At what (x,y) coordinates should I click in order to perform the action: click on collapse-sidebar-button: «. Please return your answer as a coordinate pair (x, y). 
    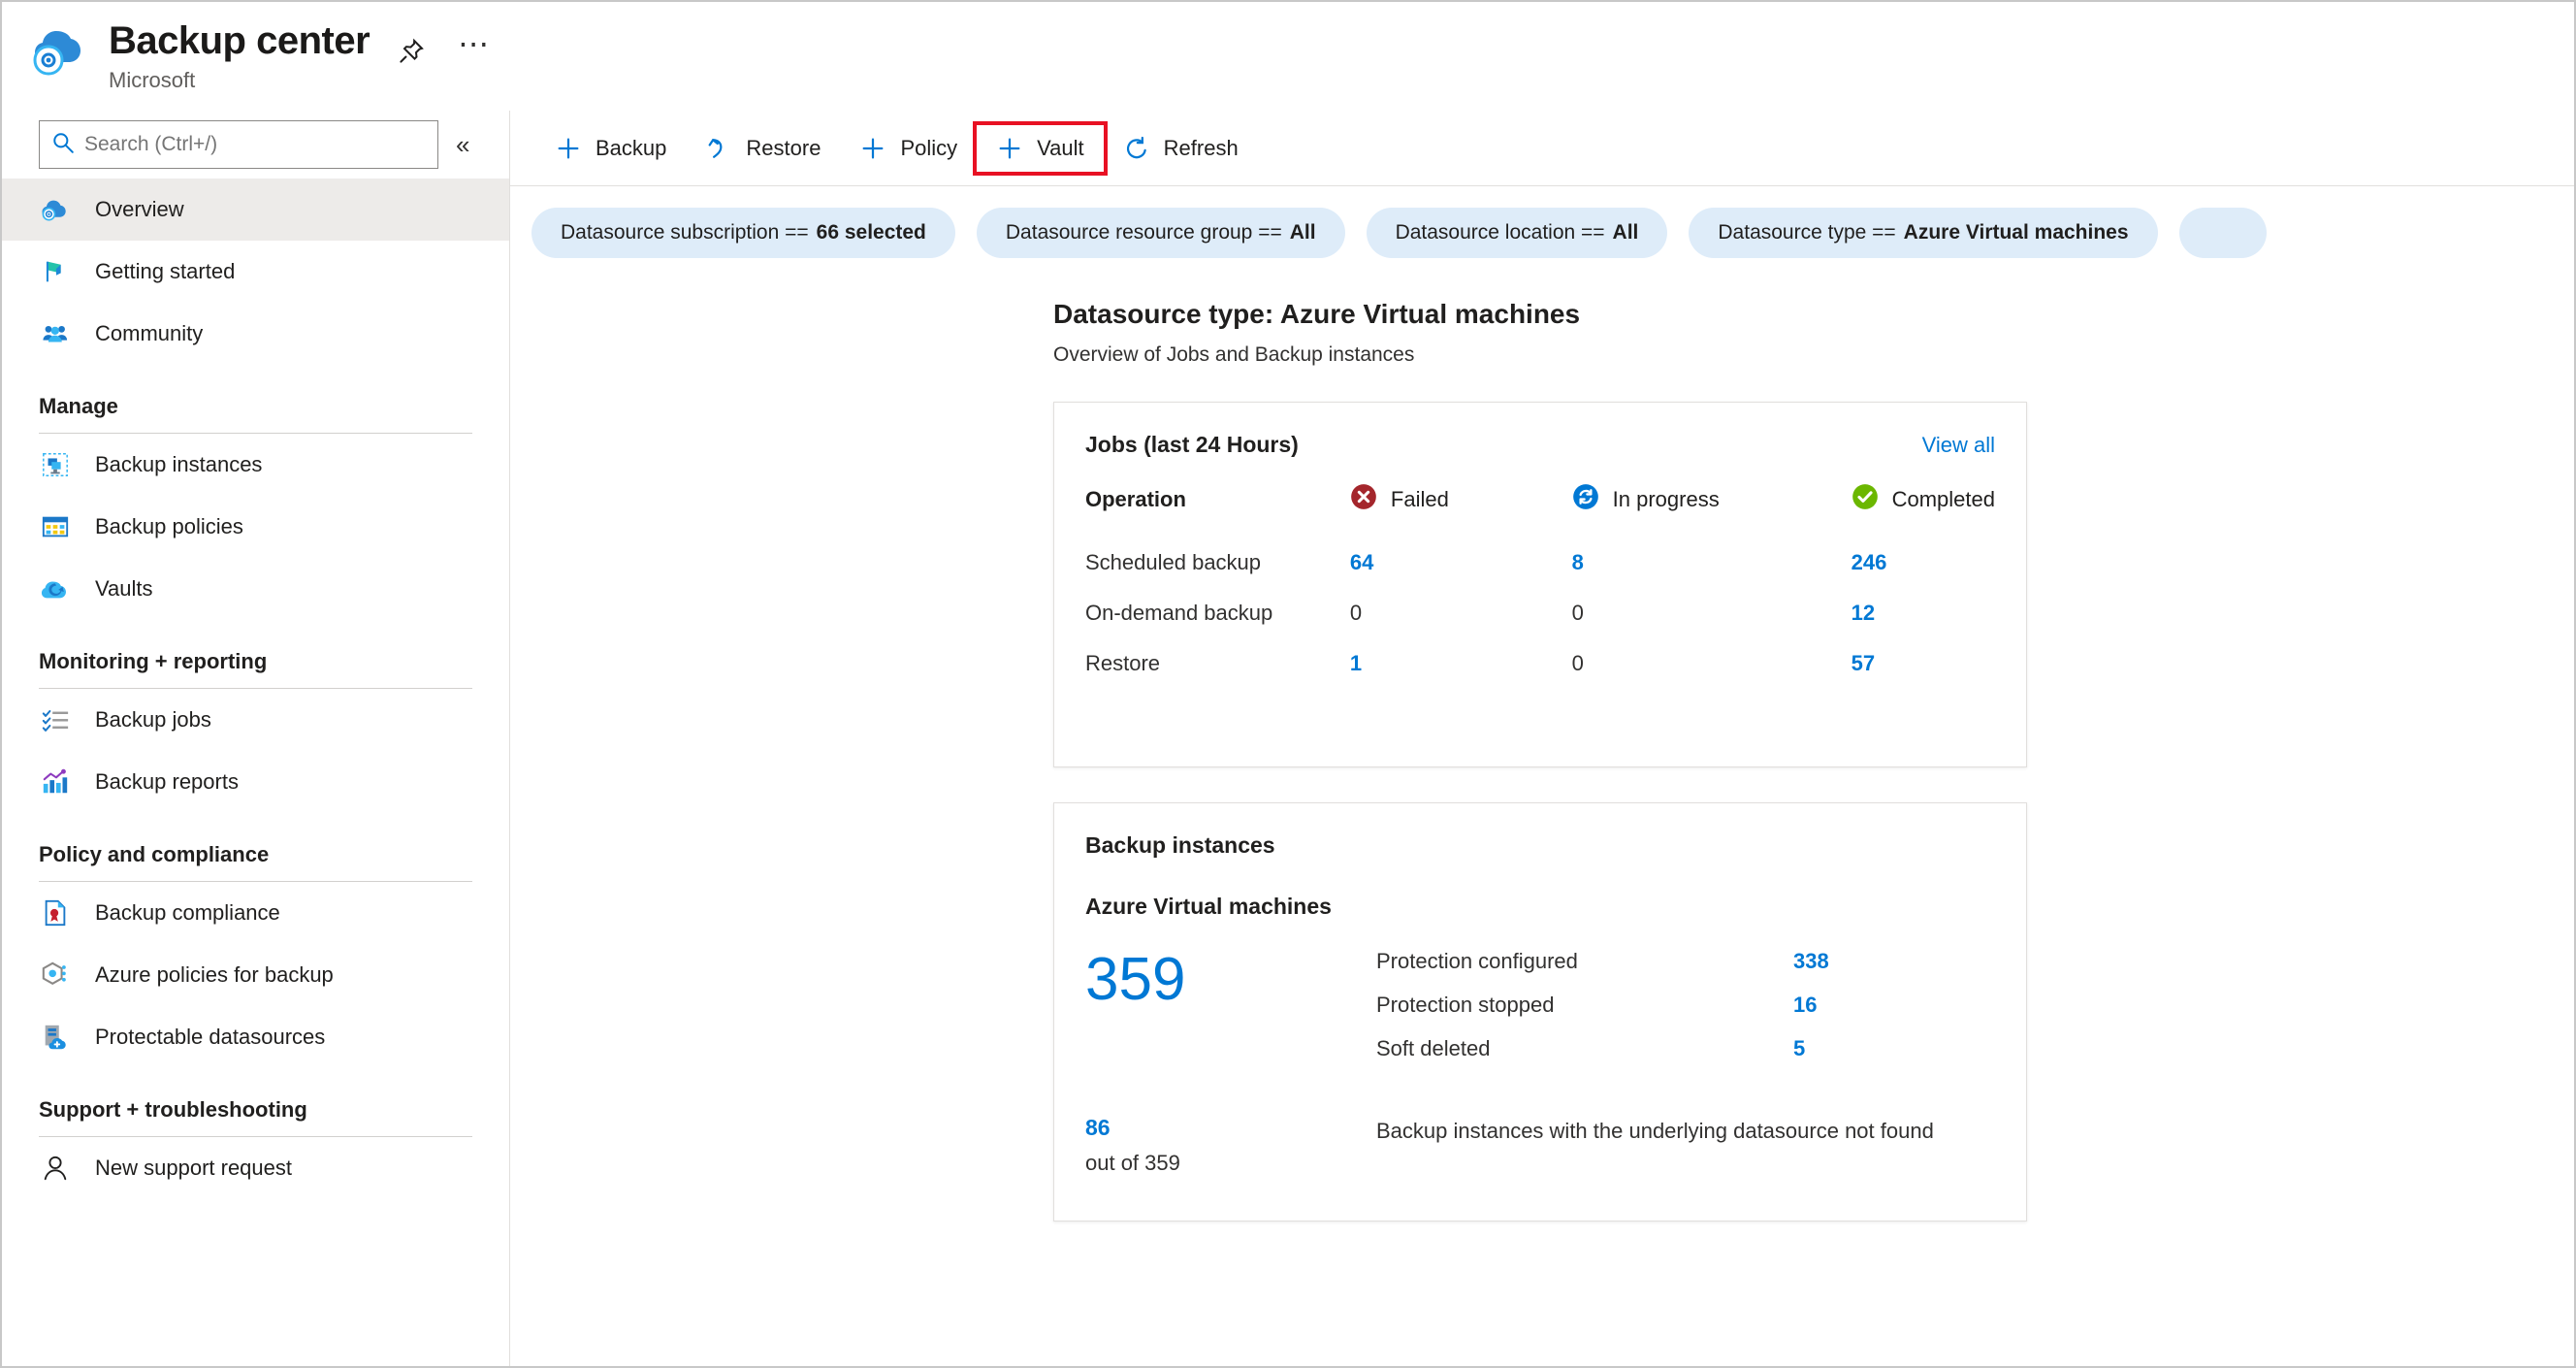
    Looking at the image, I should click on (462, 144).